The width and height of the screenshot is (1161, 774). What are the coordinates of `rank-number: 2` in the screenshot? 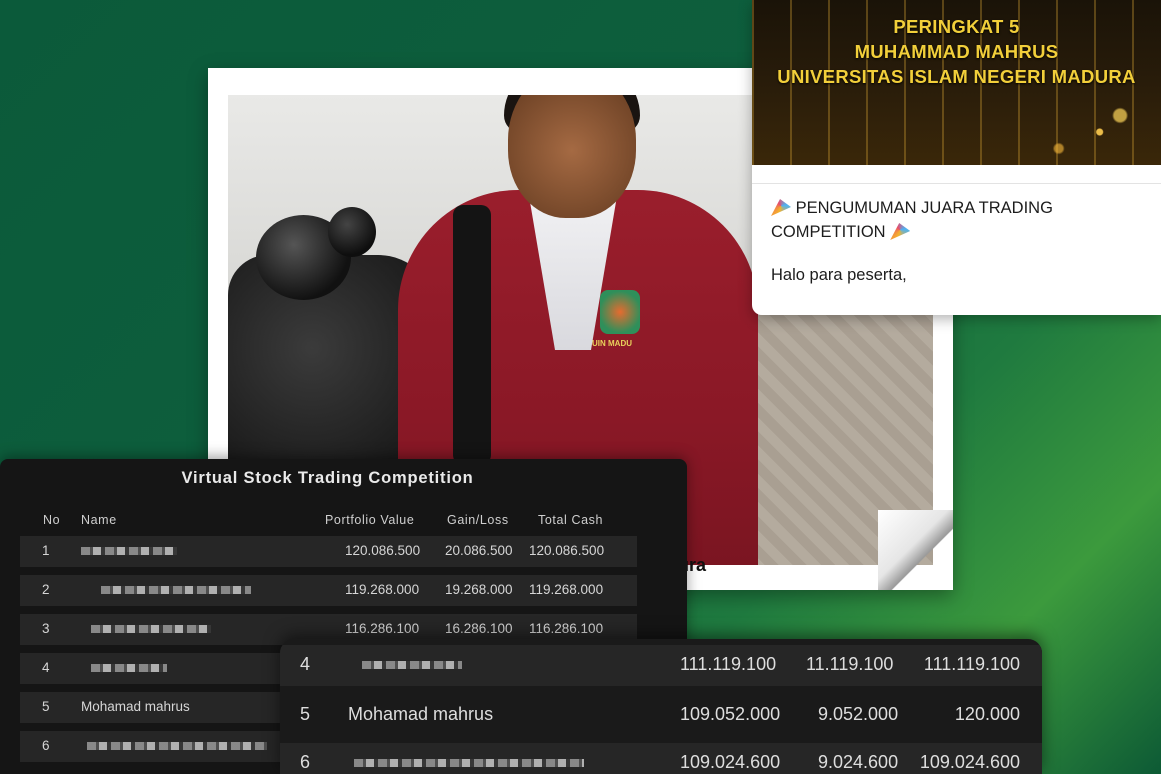 It's located at (46, 589).